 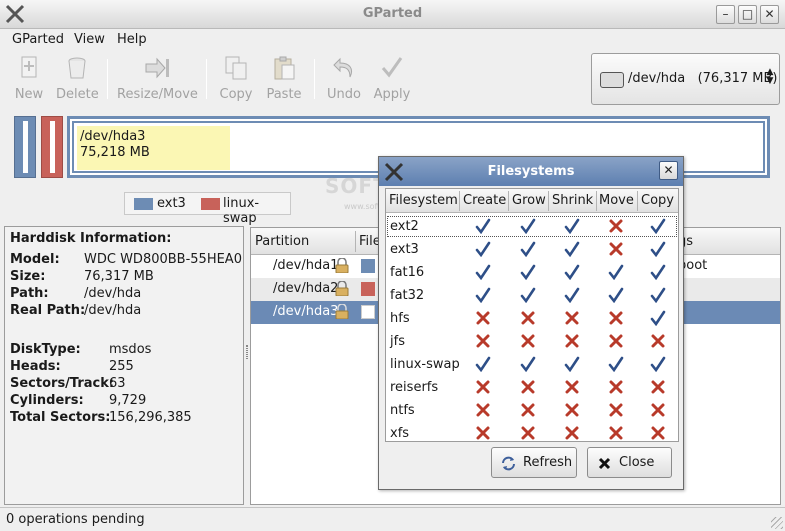 I want to click on close-button: Close, so click(x=629, y=462).